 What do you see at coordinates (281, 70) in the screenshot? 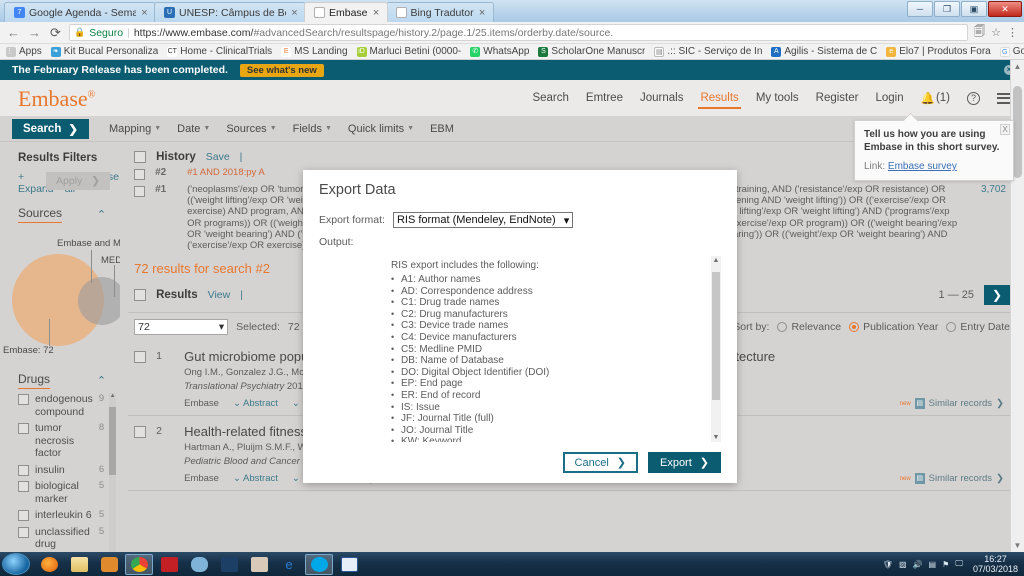
I see `see-whats-new-button: See what's new` at bounding box center [281, 70].